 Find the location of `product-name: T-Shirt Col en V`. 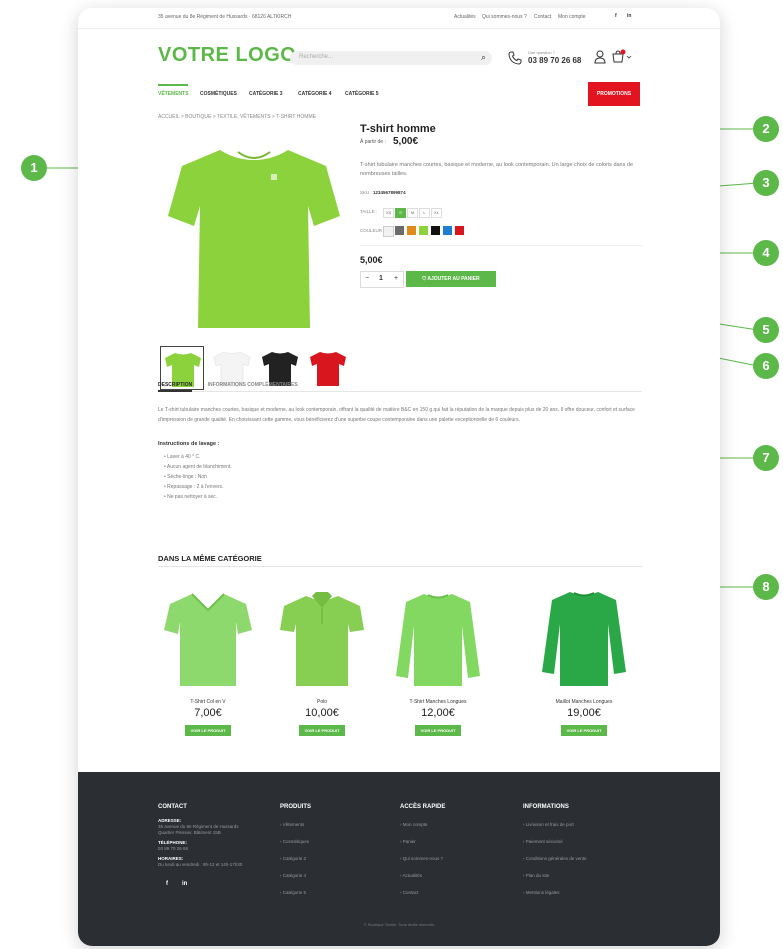

product-name: T-Shirt Col en V is located at coordinates (208, 702).